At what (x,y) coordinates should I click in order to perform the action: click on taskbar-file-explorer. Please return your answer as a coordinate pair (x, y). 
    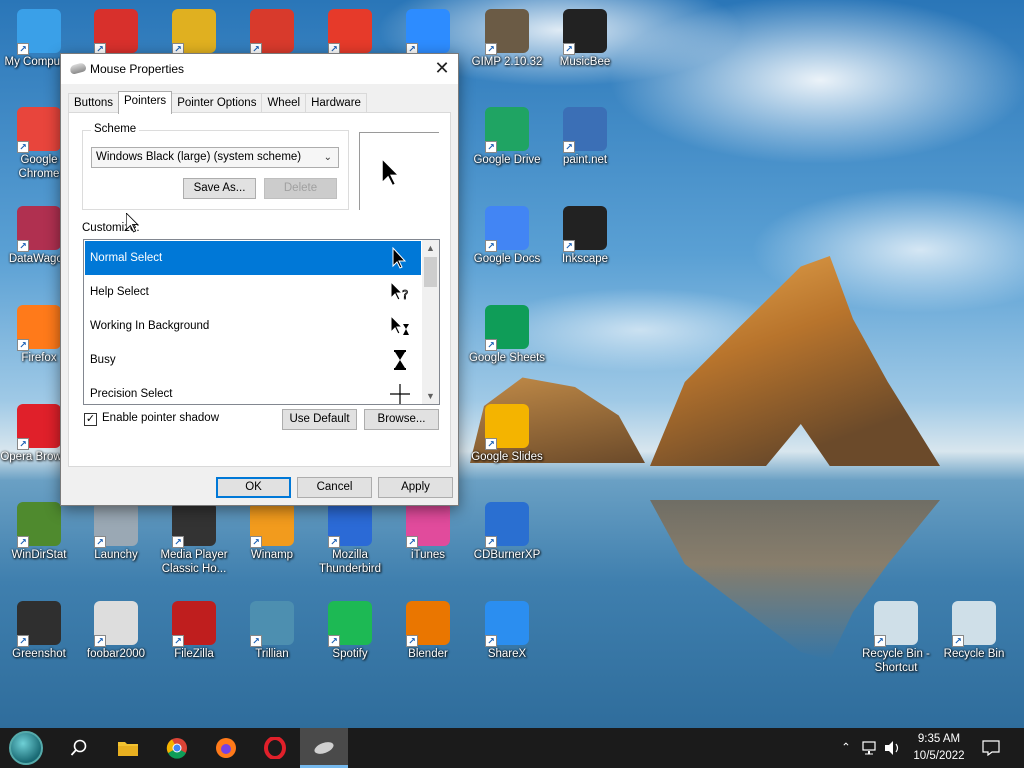
    Looking at the image, I should click on (128, 748).